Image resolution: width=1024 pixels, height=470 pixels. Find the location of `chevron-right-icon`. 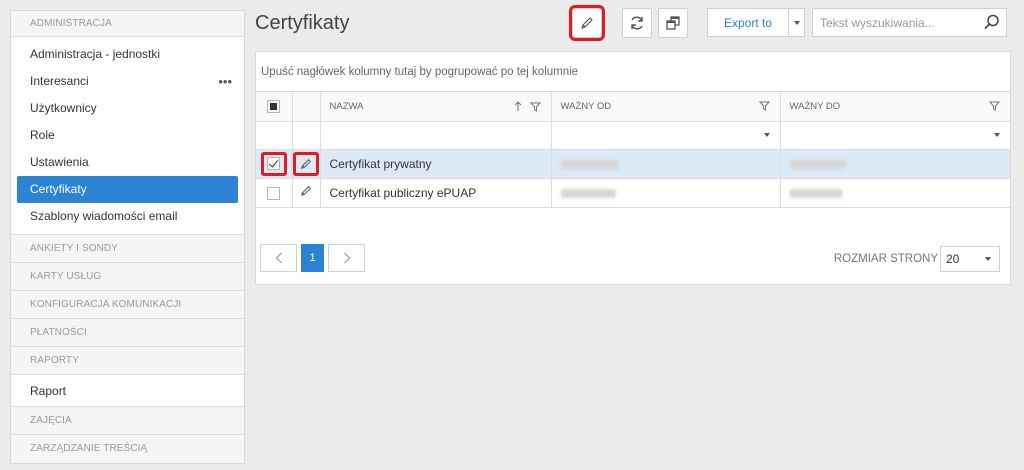

chevron-right-icon is located at coordinates (346, 258).